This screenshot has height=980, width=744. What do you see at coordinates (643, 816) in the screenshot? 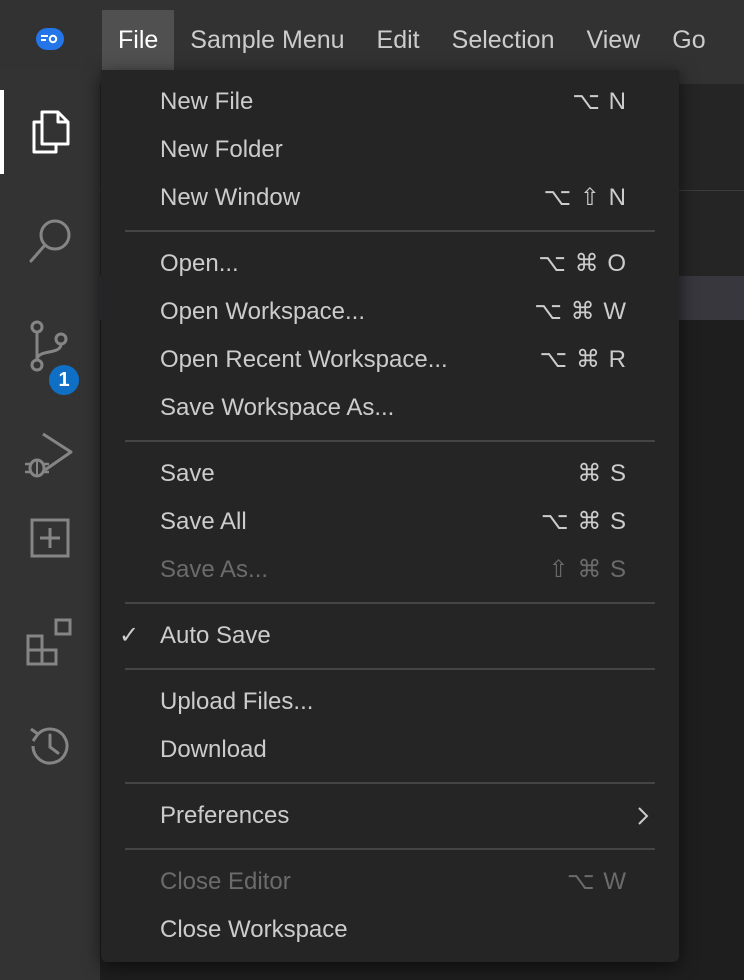
I see `chevron-right-icon` at bounding box center [643, 816].